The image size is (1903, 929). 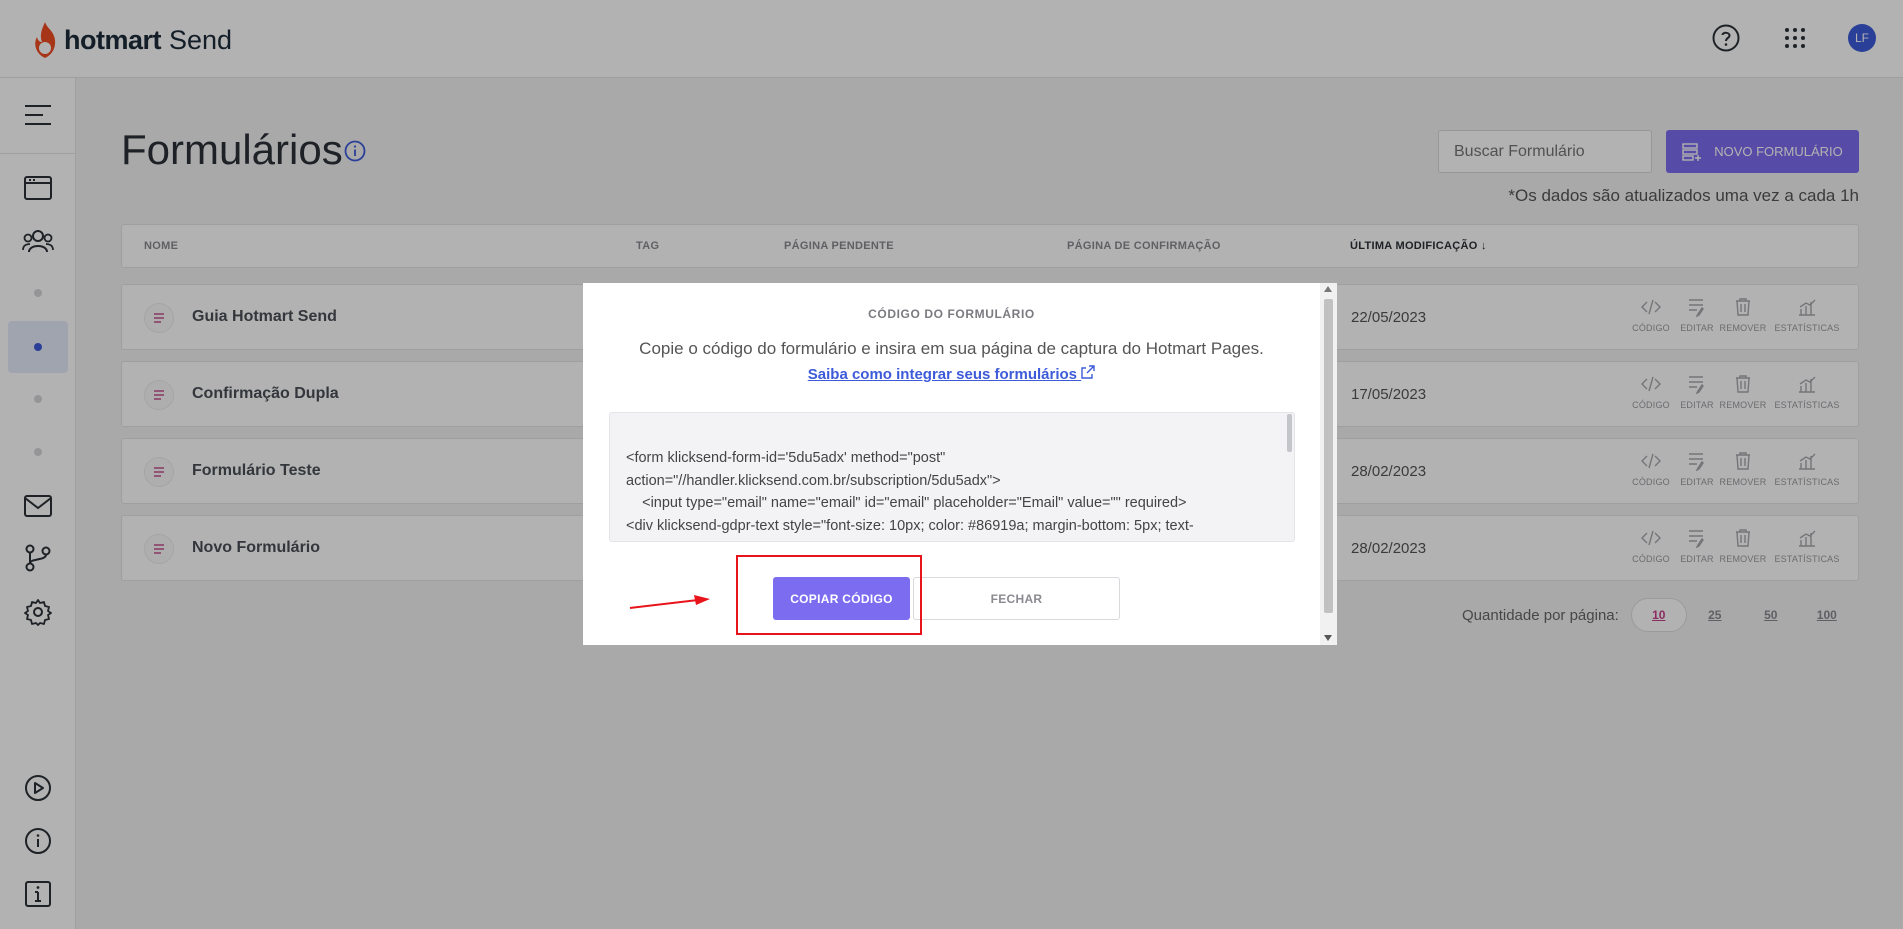 What do you see at coordinates (1328, 456) in the screenshot?
I see `scrollbar-thumb` at bounding box center [1328, 456].